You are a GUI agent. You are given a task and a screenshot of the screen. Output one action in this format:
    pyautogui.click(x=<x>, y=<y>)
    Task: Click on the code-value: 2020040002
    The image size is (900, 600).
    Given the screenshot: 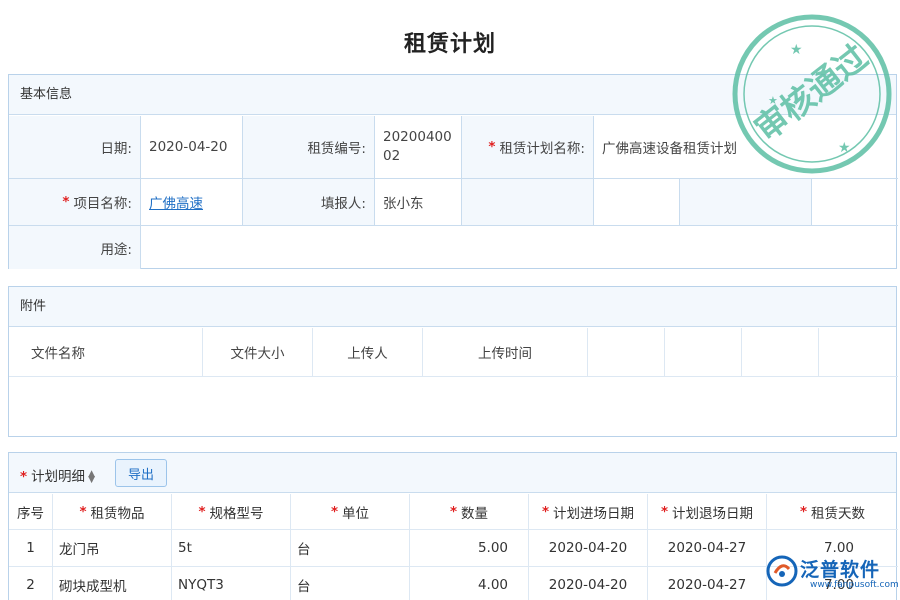 What is the action you would take?
    pyautogui.click(x=418, y=147)
    